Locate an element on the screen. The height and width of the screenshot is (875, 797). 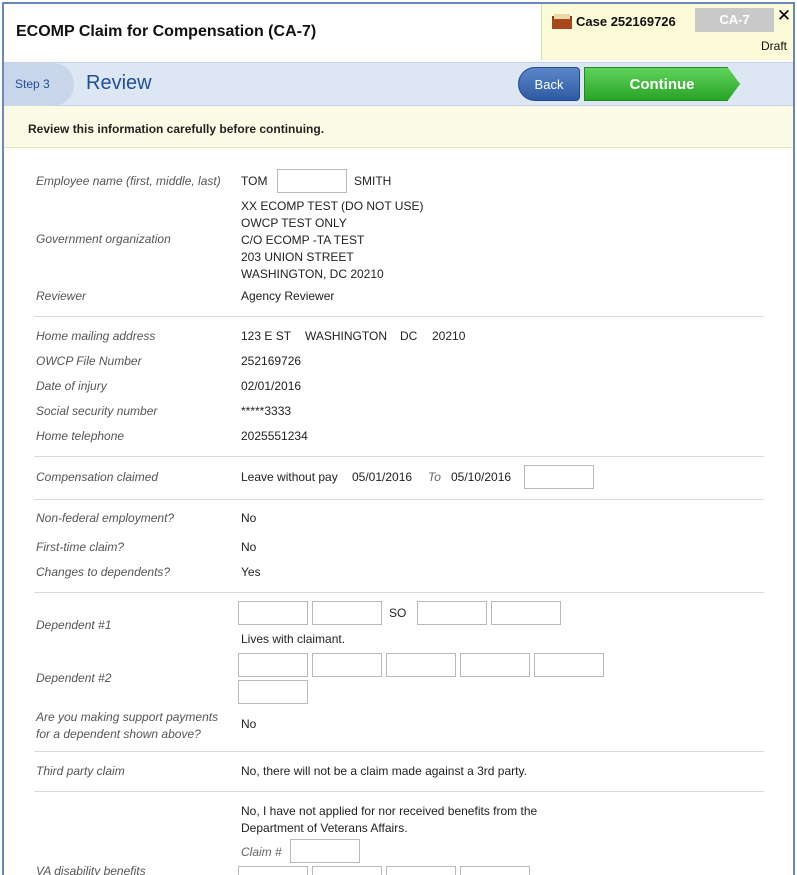
step-label: Step 3 is located at coordinates (32, 84).